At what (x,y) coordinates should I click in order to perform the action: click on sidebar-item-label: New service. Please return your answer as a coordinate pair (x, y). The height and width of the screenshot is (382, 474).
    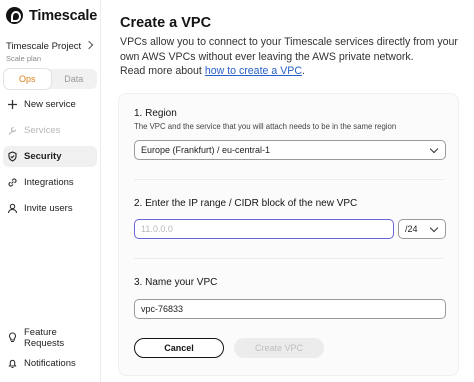
    Looking at the image, I should click on (50, 104).